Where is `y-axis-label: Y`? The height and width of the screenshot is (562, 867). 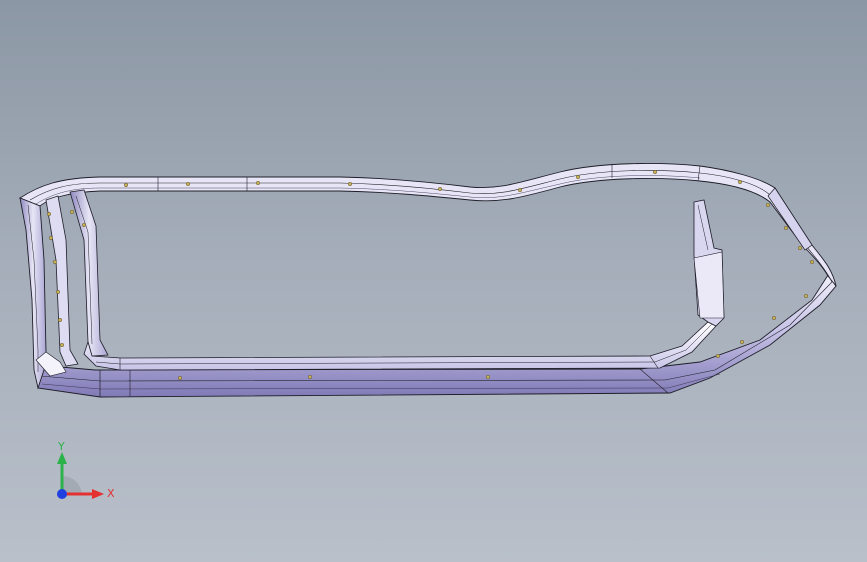
y-axis-label: Y is located at coordinates (61, 446).